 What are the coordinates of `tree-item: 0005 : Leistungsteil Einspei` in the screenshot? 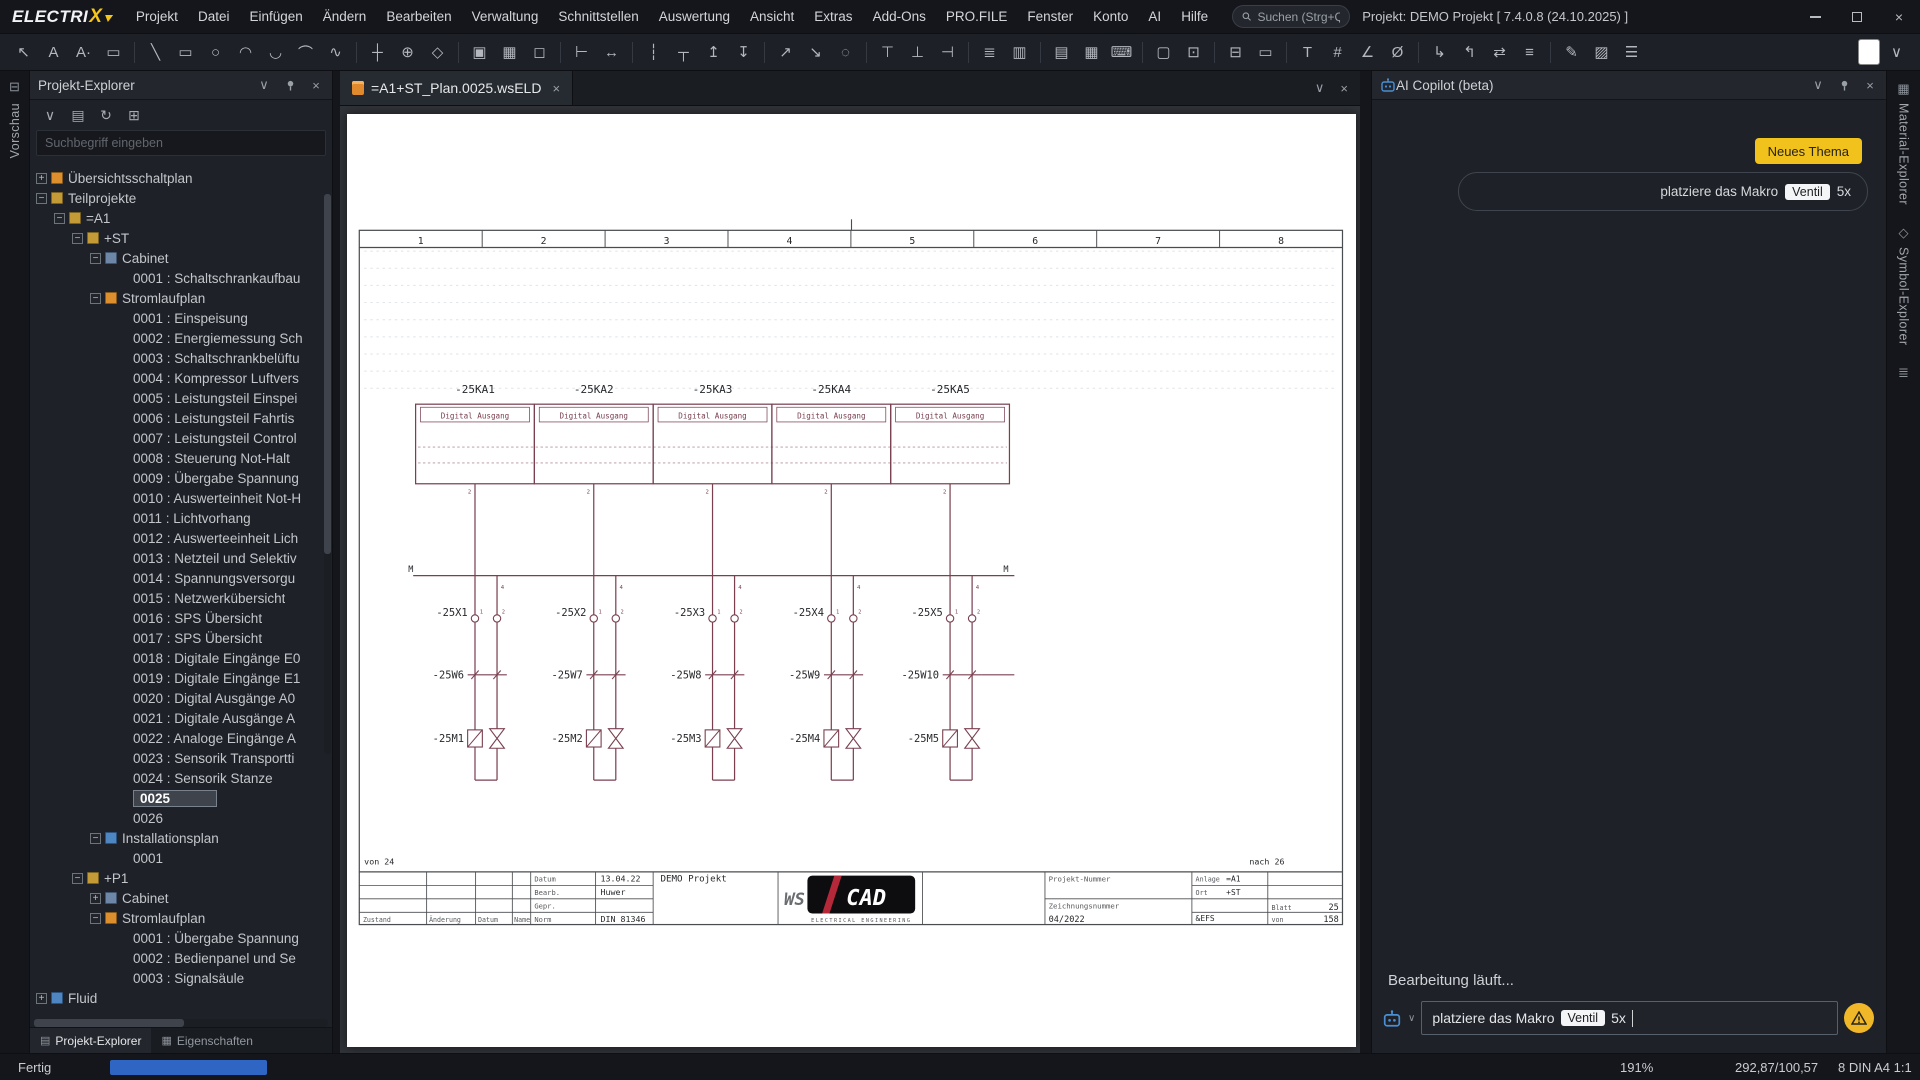 It's located at (181, 398).